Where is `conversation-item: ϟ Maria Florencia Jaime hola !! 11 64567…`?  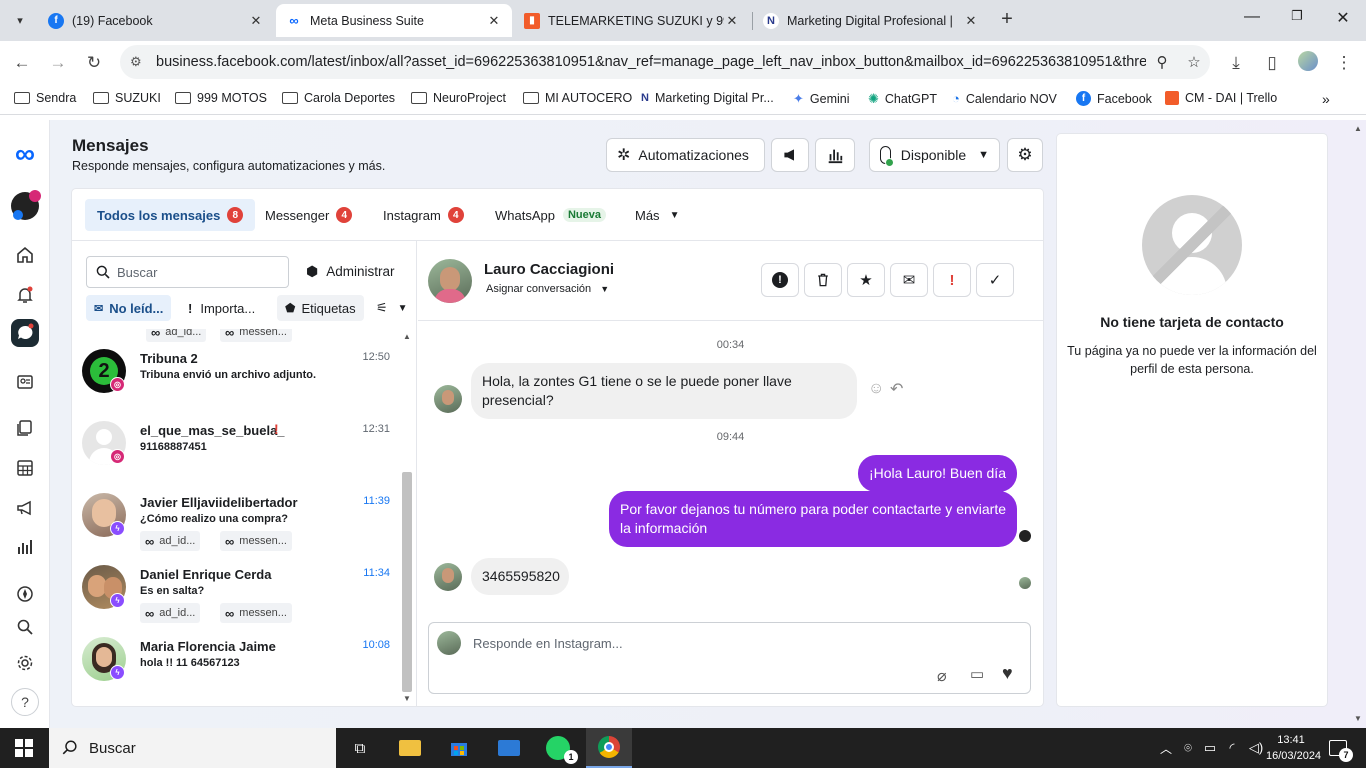
conversation-item: ϟ Maria Florencia Jaime hola !! 11 64567… is located at coordinates (237, 669).